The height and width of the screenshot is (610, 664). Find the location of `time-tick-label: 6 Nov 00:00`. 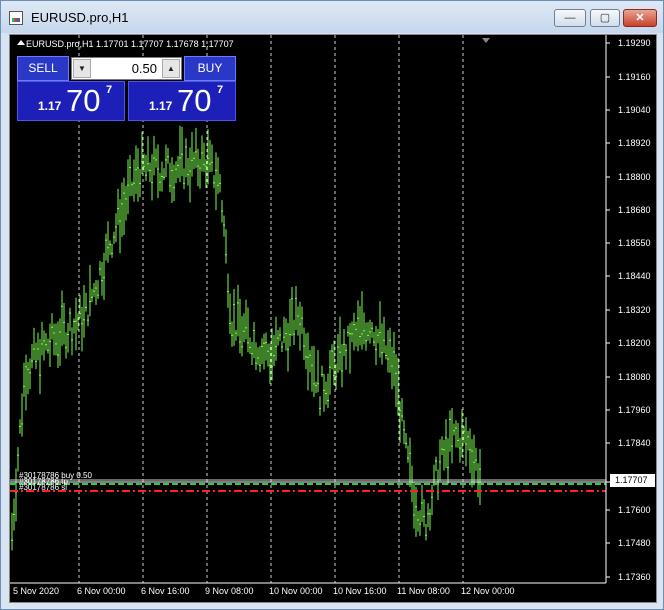

time-tick-label: 6 Nov 00:00 is located at coordinates (101, 591).